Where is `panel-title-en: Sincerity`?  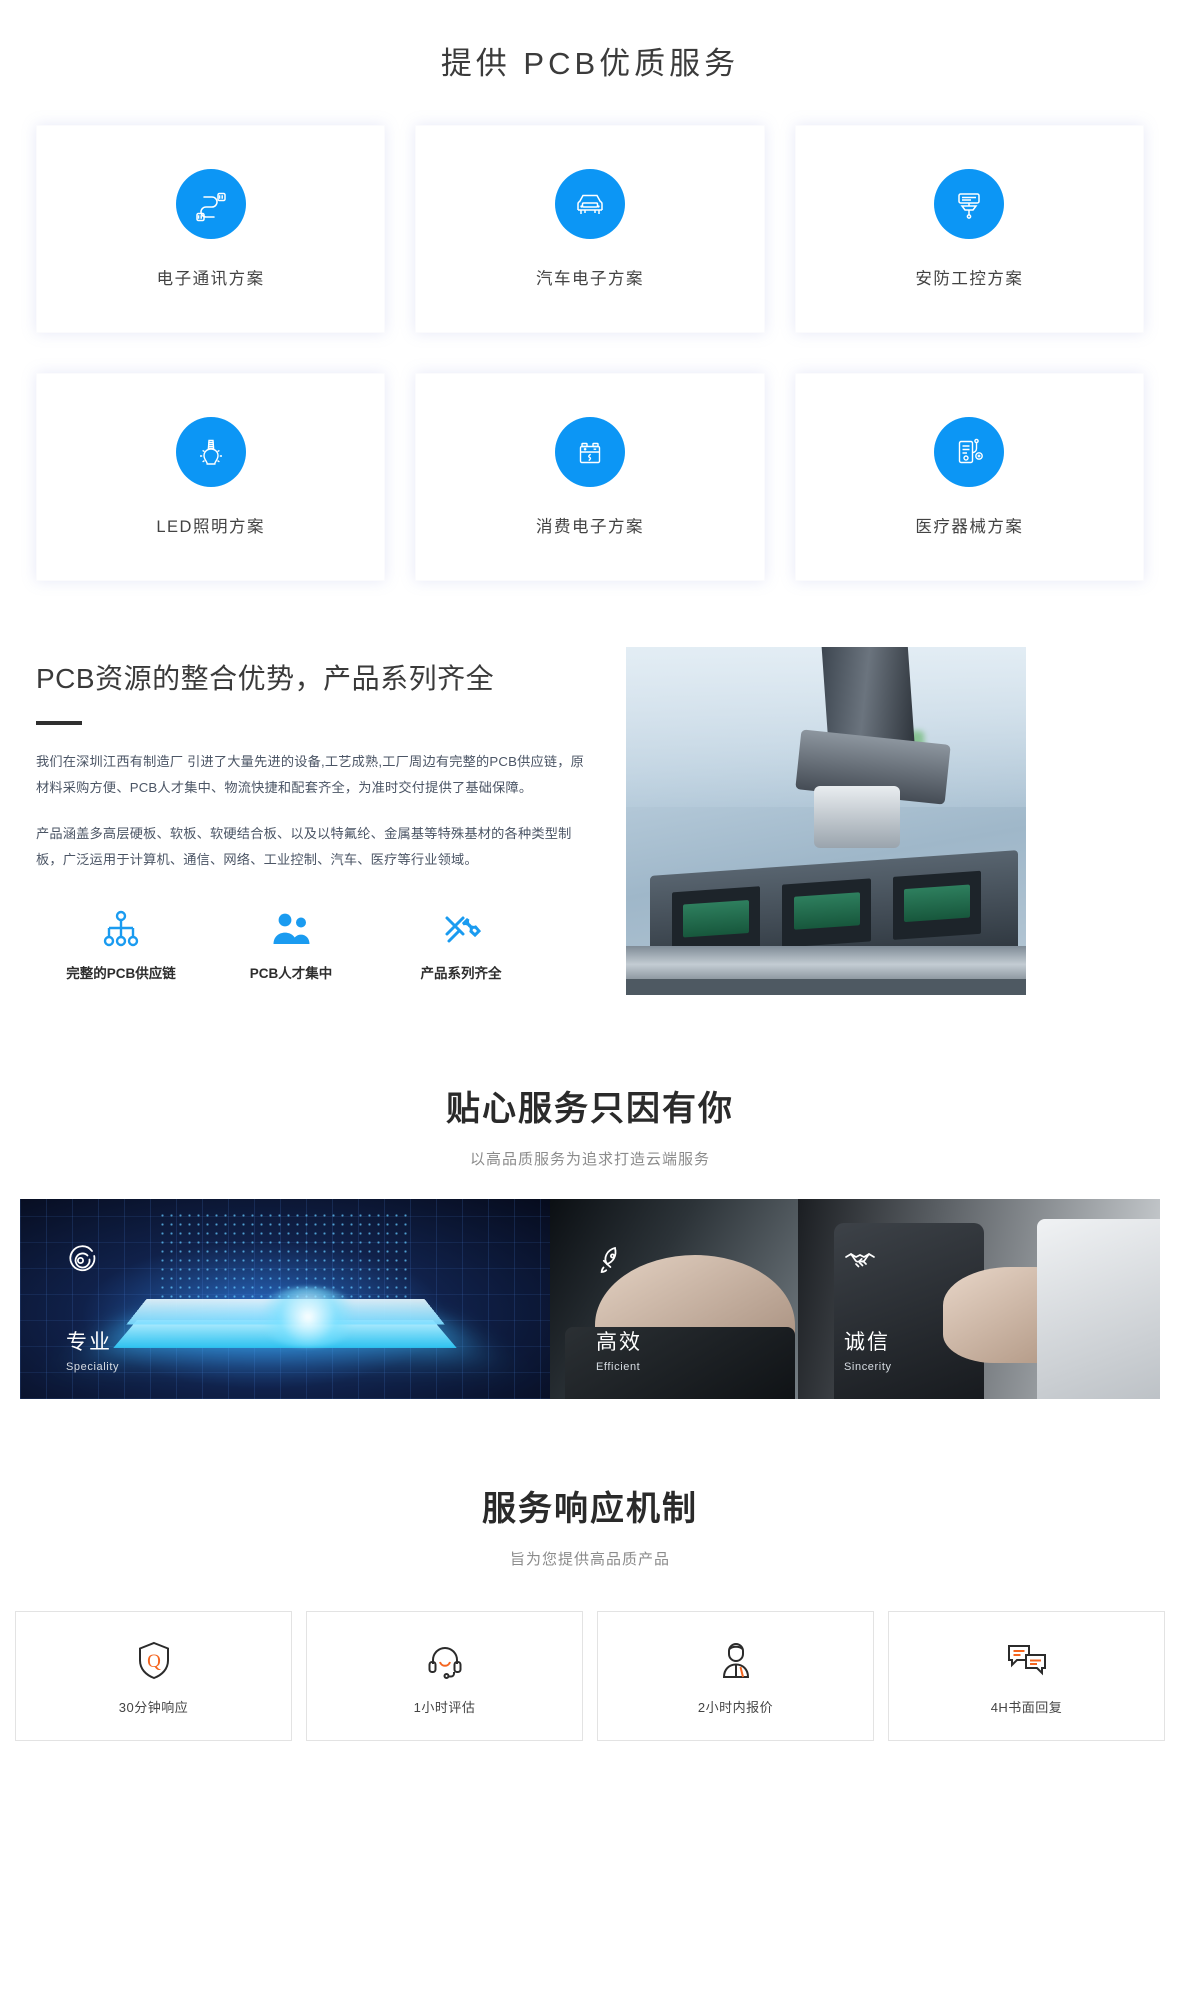
panel-title-en: Sincerity is located at coordinates (868, 1367).